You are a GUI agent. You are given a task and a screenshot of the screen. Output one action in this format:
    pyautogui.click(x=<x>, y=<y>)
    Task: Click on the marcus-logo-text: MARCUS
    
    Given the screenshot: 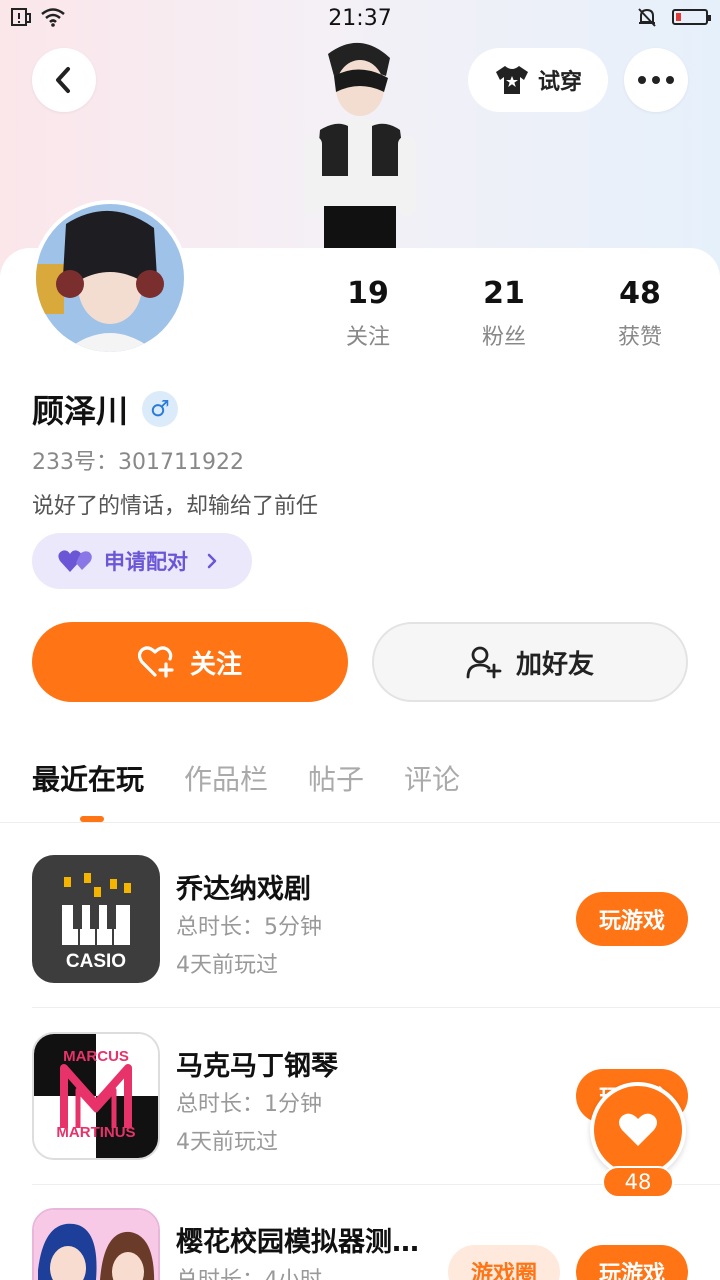 What is the action you would take?
    pyautogui.click(x=96, y=1056)
    